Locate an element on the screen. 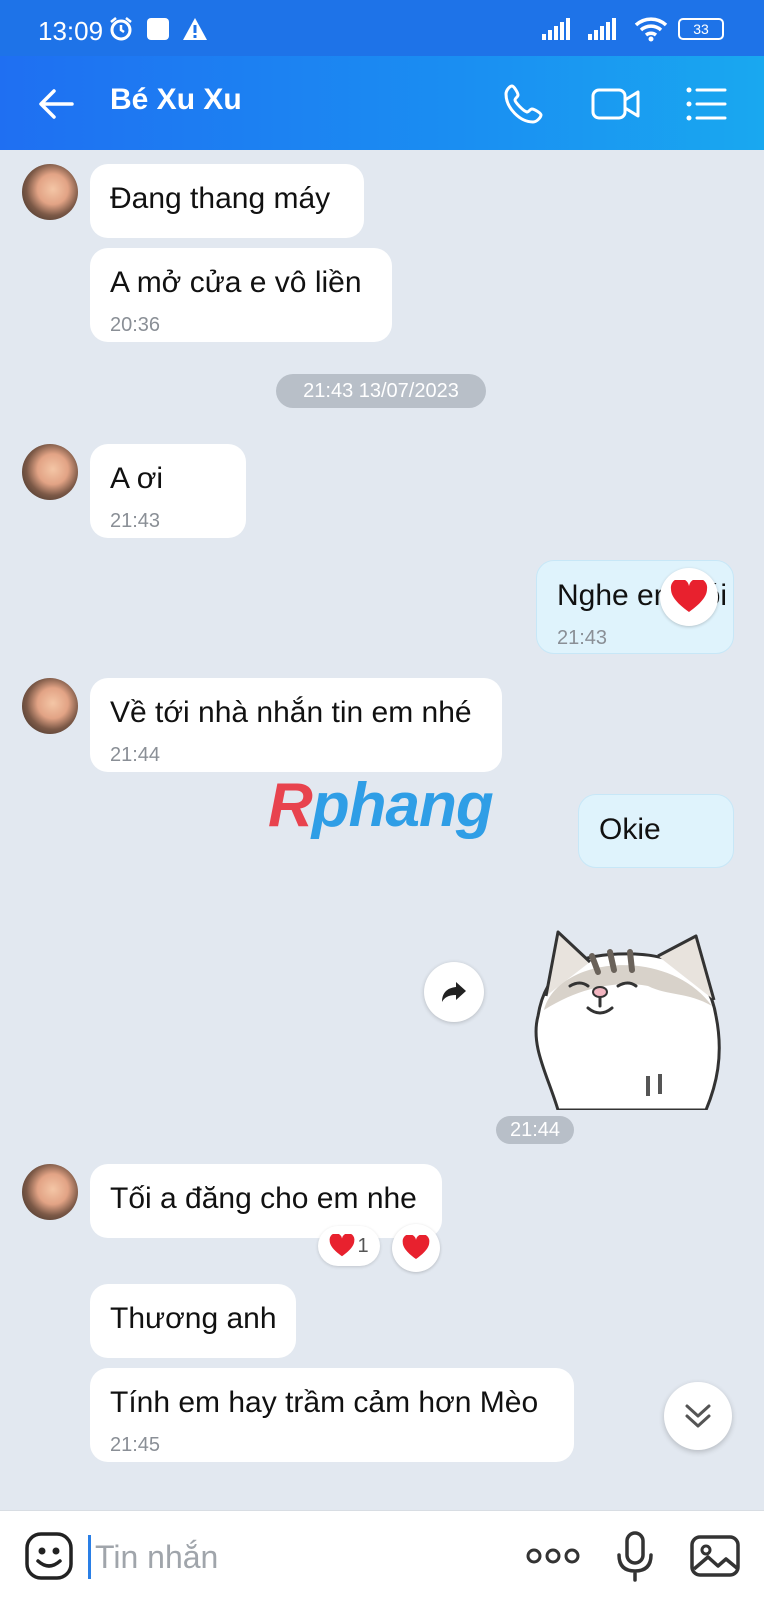 This screenshot has height=1601, width=764. notification-square-icon is located at coordinates (158, 29).